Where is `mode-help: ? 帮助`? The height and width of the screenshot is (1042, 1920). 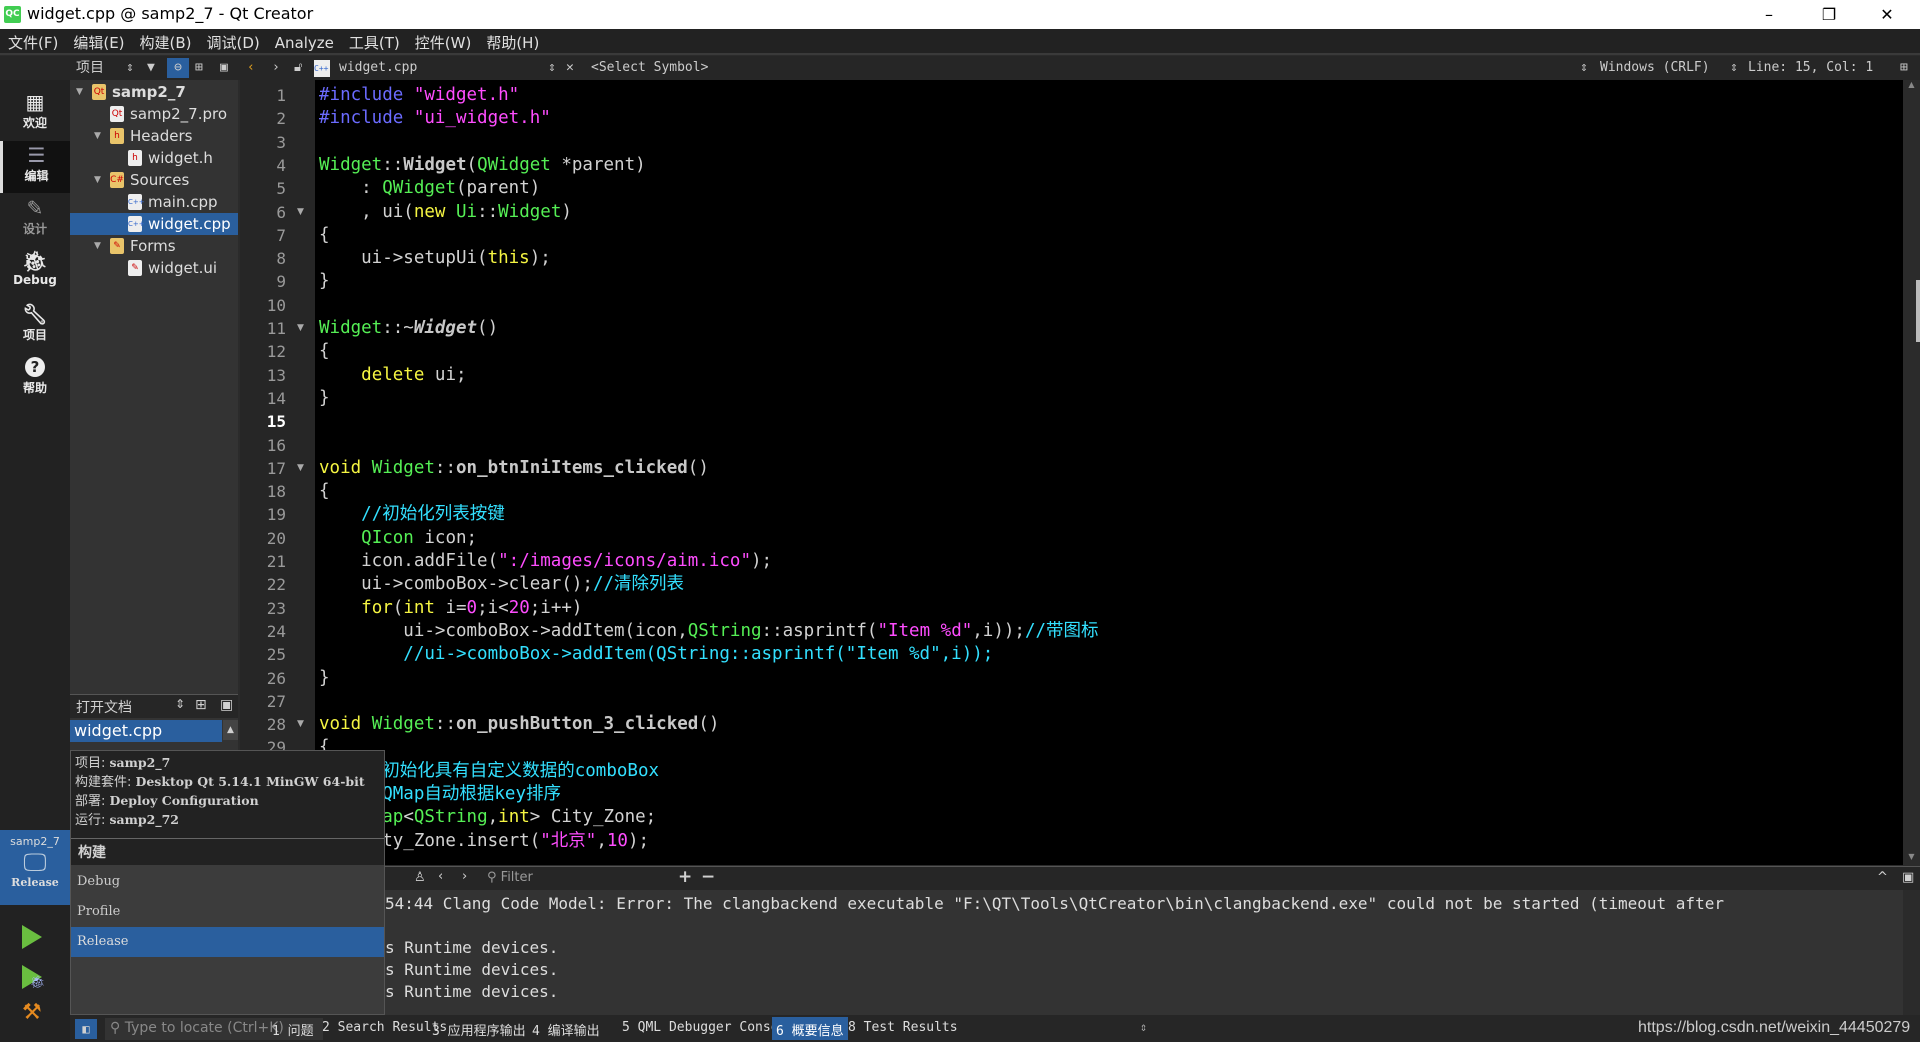
mode-help: ? 帮助 is located at coordinates (35, 379).